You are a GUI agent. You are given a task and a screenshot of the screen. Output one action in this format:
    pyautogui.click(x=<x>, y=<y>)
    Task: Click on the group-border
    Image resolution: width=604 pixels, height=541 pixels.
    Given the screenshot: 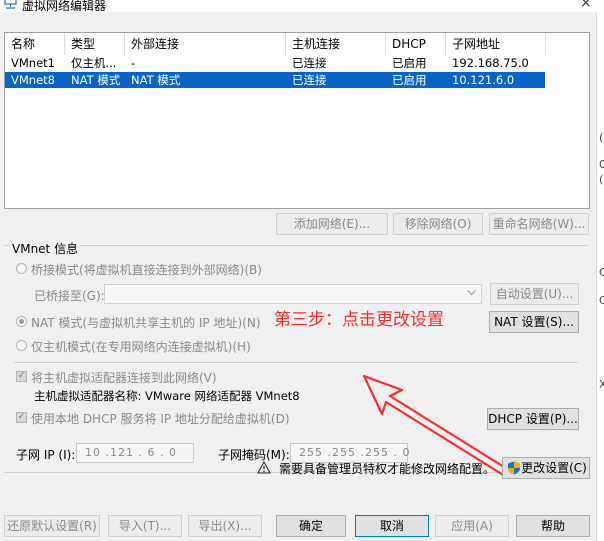 What is the action you would take?
    pyautogui.click(x=296, y=245)
    